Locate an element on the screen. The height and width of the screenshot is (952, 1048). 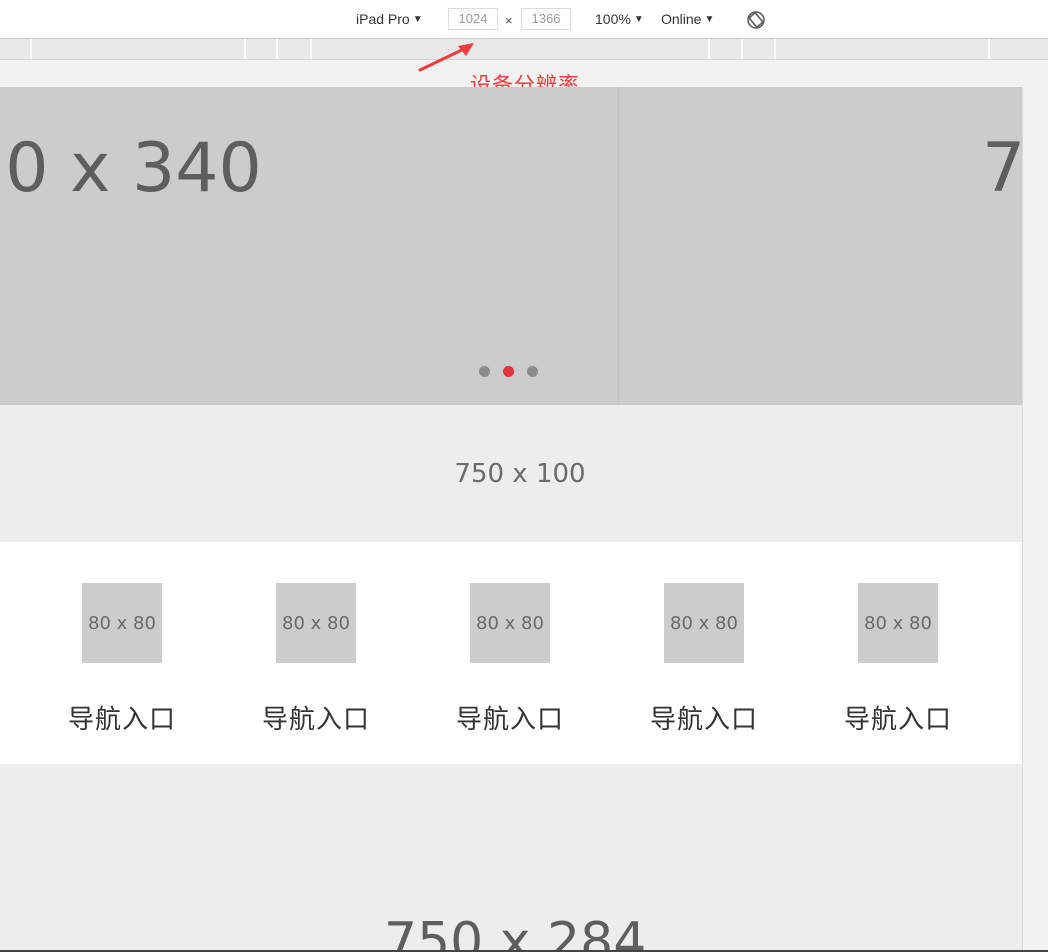
network-throttle-select: Online ▼ is located at coordinates (687, 19).